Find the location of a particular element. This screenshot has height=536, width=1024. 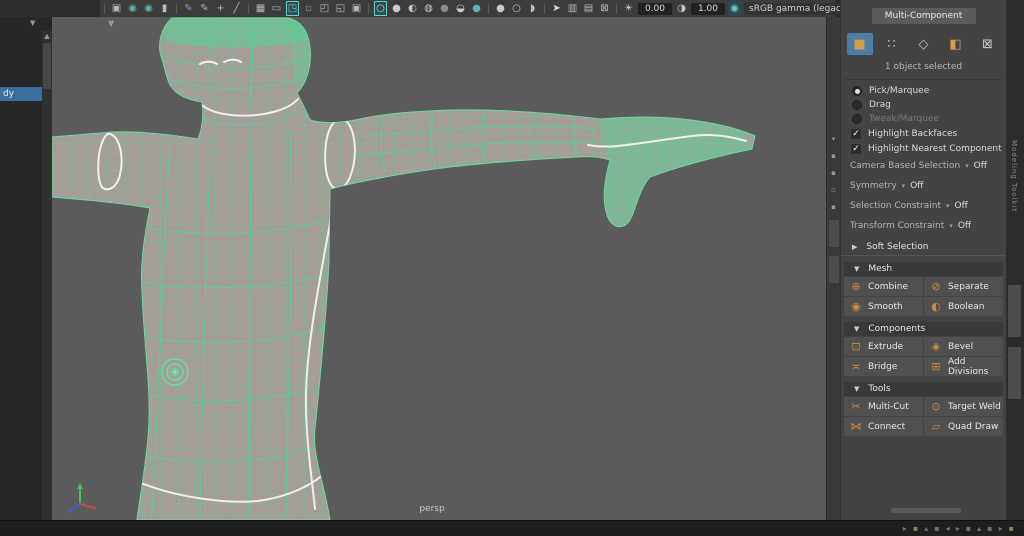

section-header-tools: ▼ Tools is located at coordinates (923, 389).